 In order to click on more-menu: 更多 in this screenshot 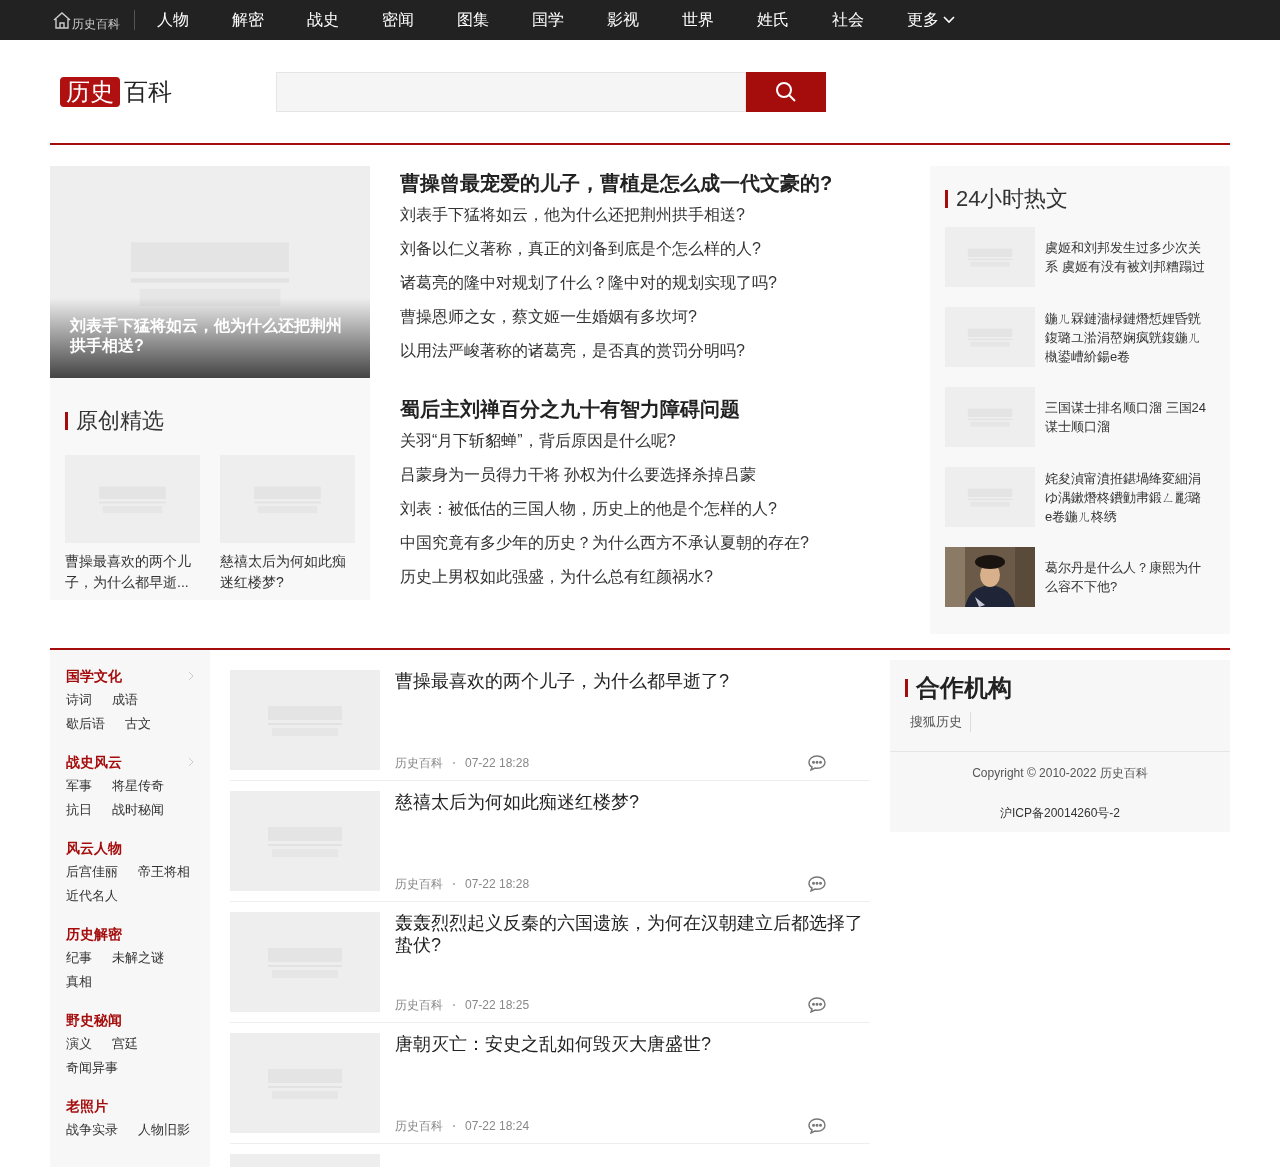, I will do `click(931, 20)`.